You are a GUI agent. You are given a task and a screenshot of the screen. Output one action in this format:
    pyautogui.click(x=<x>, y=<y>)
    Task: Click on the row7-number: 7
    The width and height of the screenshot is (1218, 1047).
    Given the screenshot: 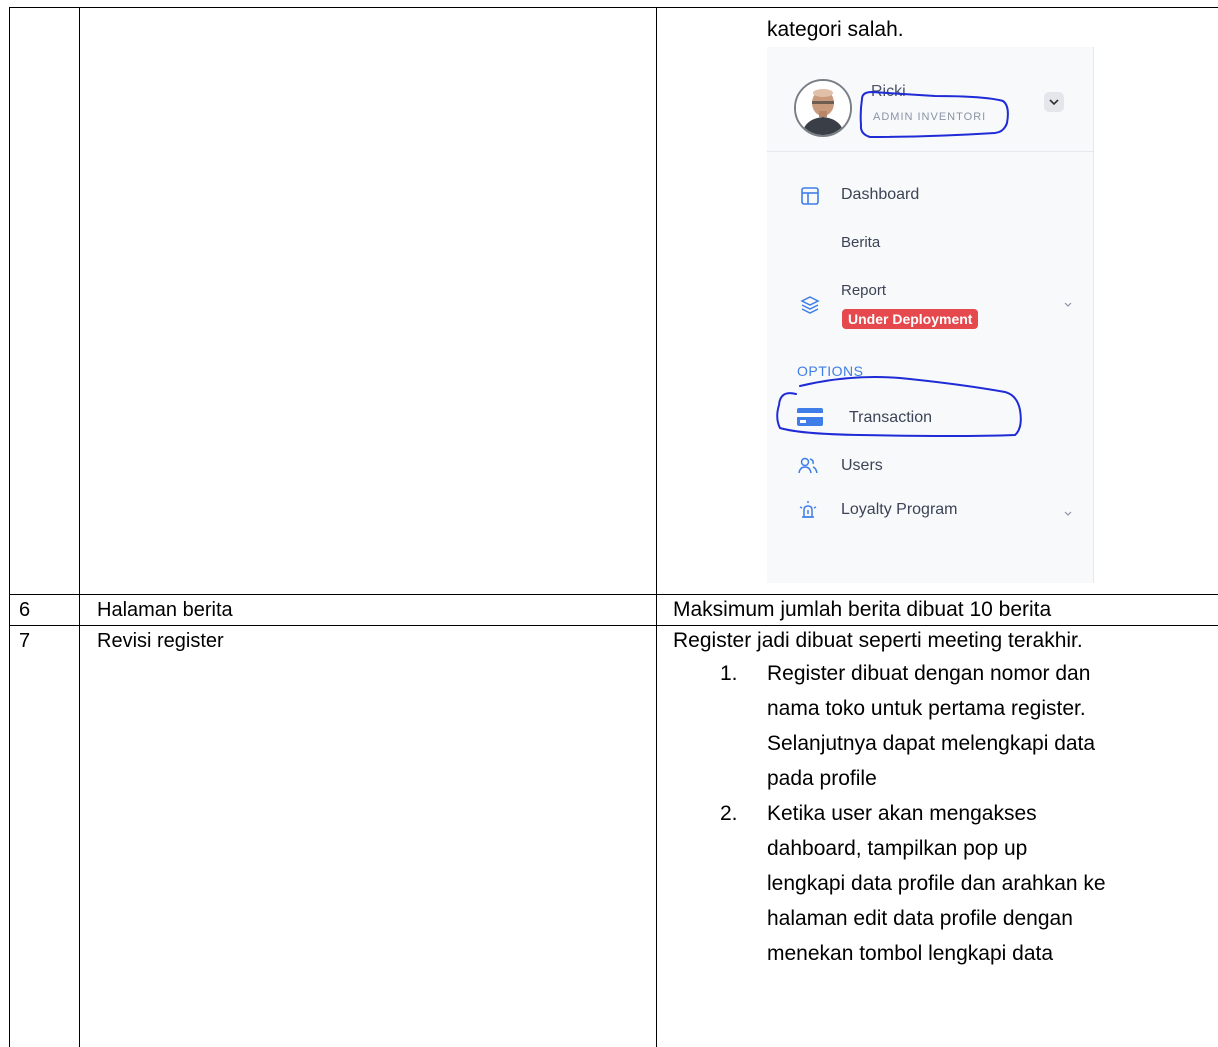 What is the action you would take?
    pyautogui.click(x=25, y=641)
    